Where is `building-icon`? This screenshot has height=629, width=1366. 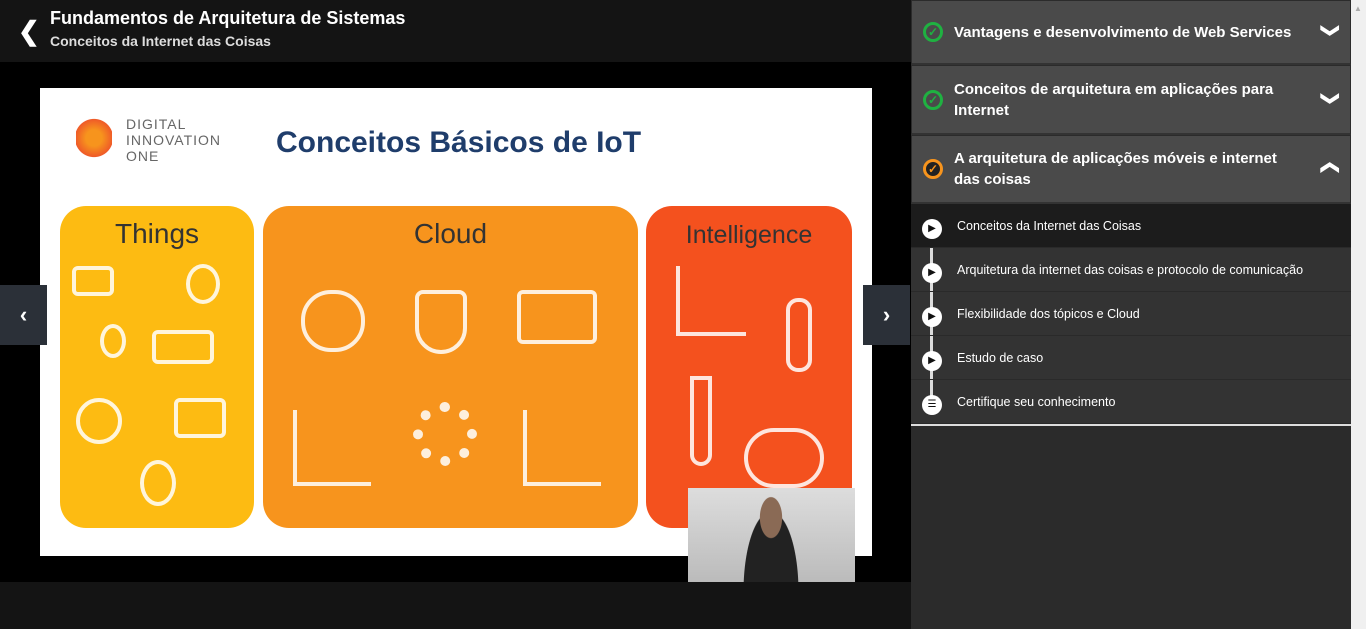
building-icon is located at coordinates (200, 418).